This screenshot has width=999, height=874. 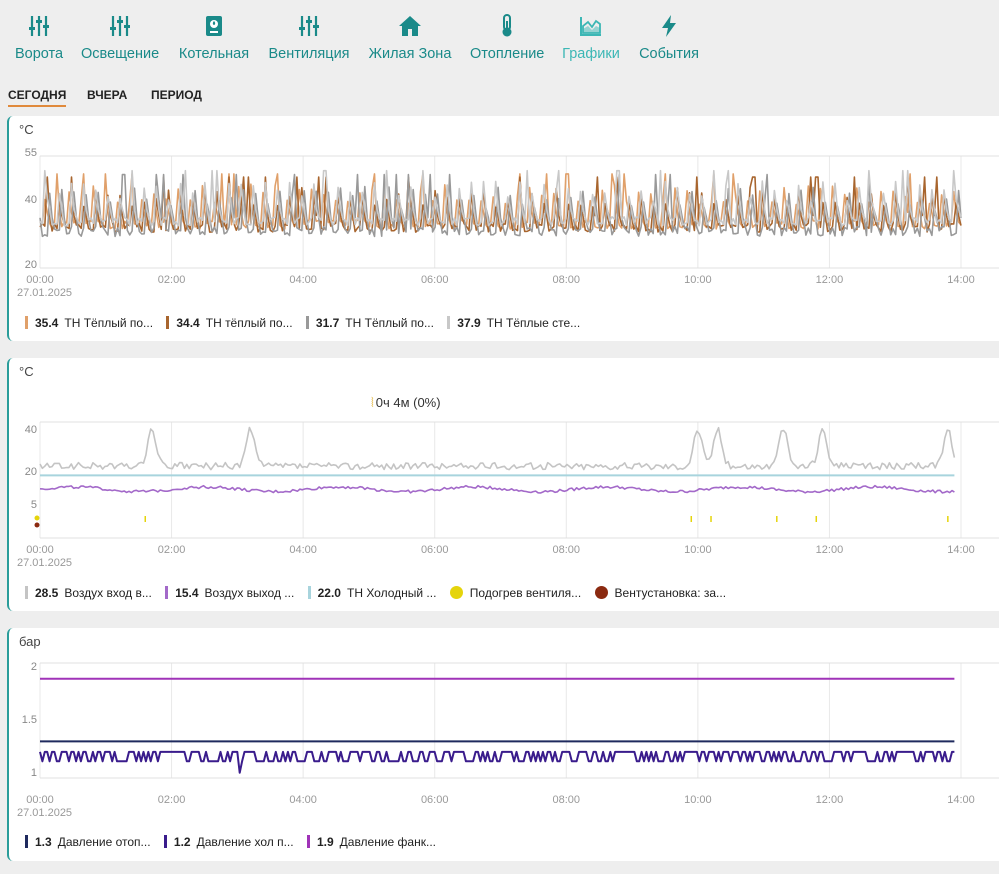 What do you see at coordinates (669, 27) in the screenshot?
I see `lightning-icon` at bounding box center [669, 27].